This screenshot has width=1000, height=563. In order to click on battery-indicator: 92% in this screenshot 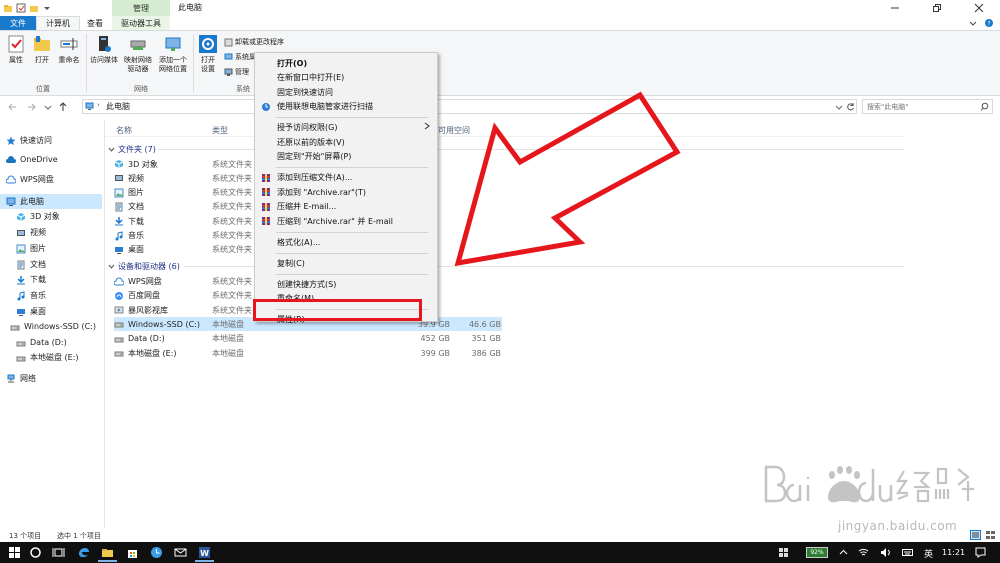, I will do `click(817, 552)`.